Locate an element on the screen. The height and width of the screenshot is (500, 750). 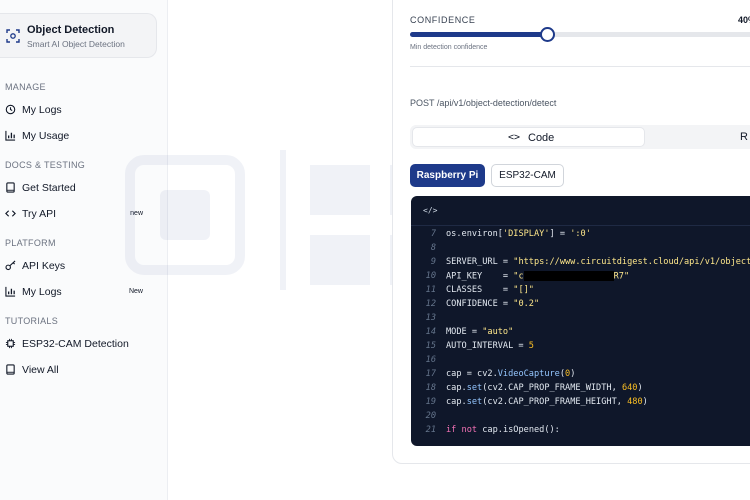
code-line: 15 AUTO_INTERVAL = 5 is located at coordinates (580, 348).